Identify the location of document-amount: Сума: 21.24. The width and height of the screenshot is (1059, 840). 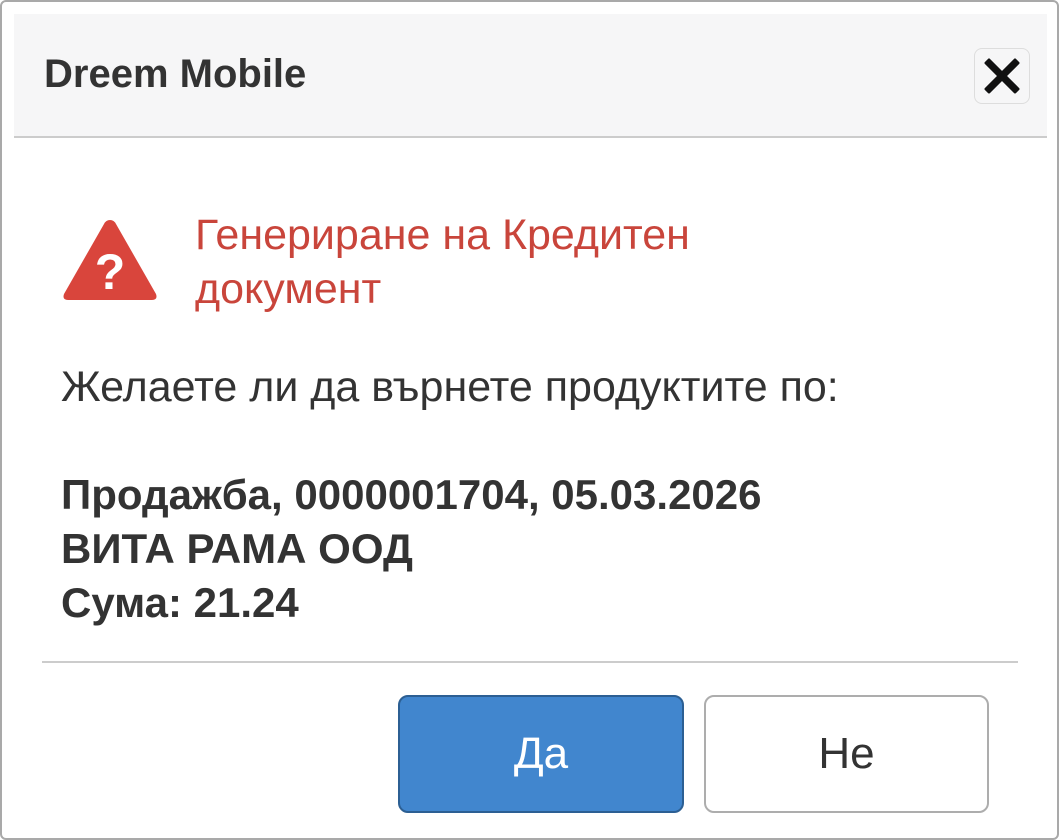
(180, 602).